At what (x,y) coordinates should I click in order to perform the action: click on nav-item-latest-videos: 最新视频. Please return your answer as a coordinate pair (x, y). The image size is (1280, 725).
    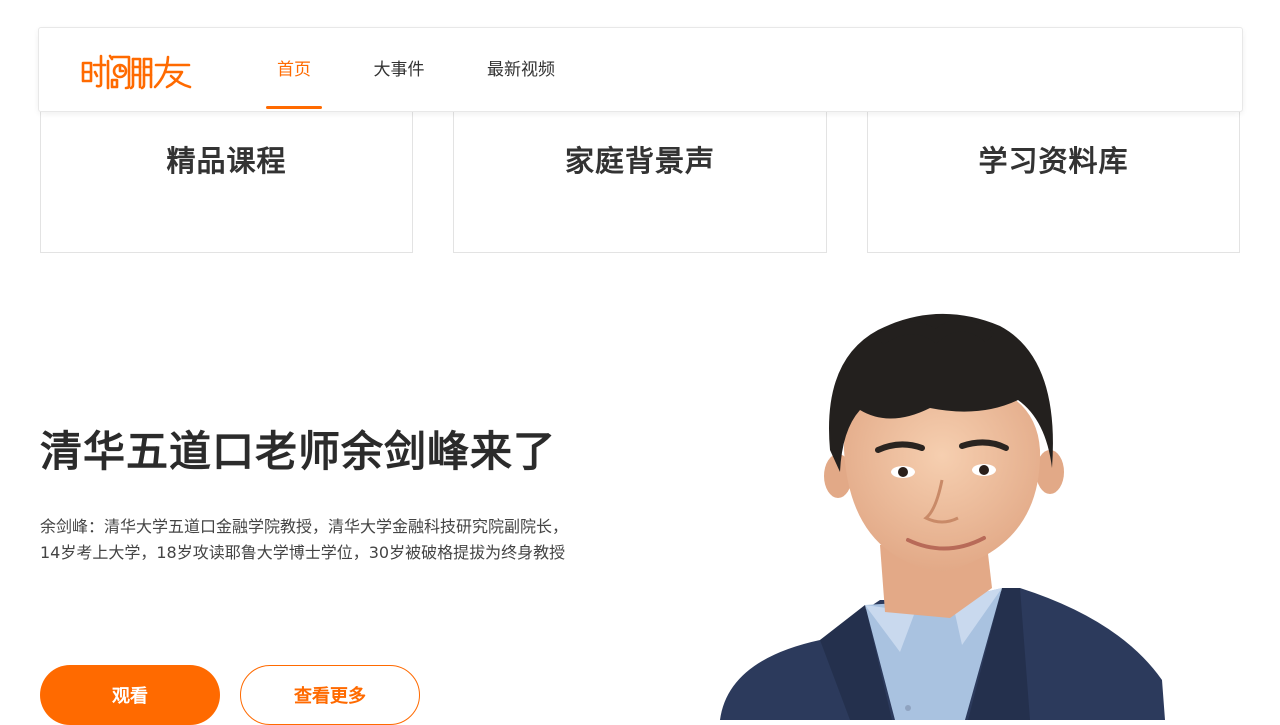
    Looking at the image, I should click on (521, 70).